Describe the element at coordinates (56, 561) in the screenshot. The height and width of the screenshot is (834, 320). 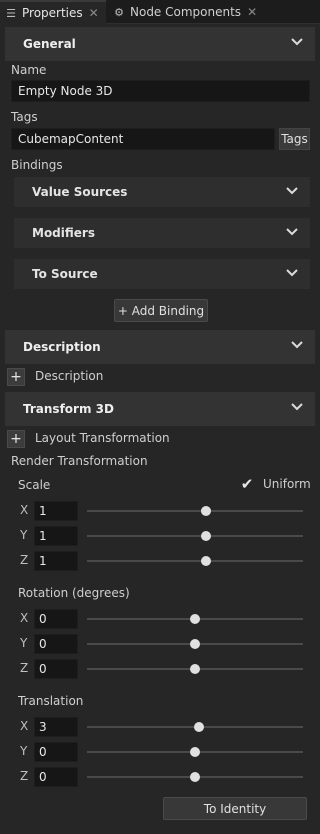
I see `scale-z-field: 1` at that location.